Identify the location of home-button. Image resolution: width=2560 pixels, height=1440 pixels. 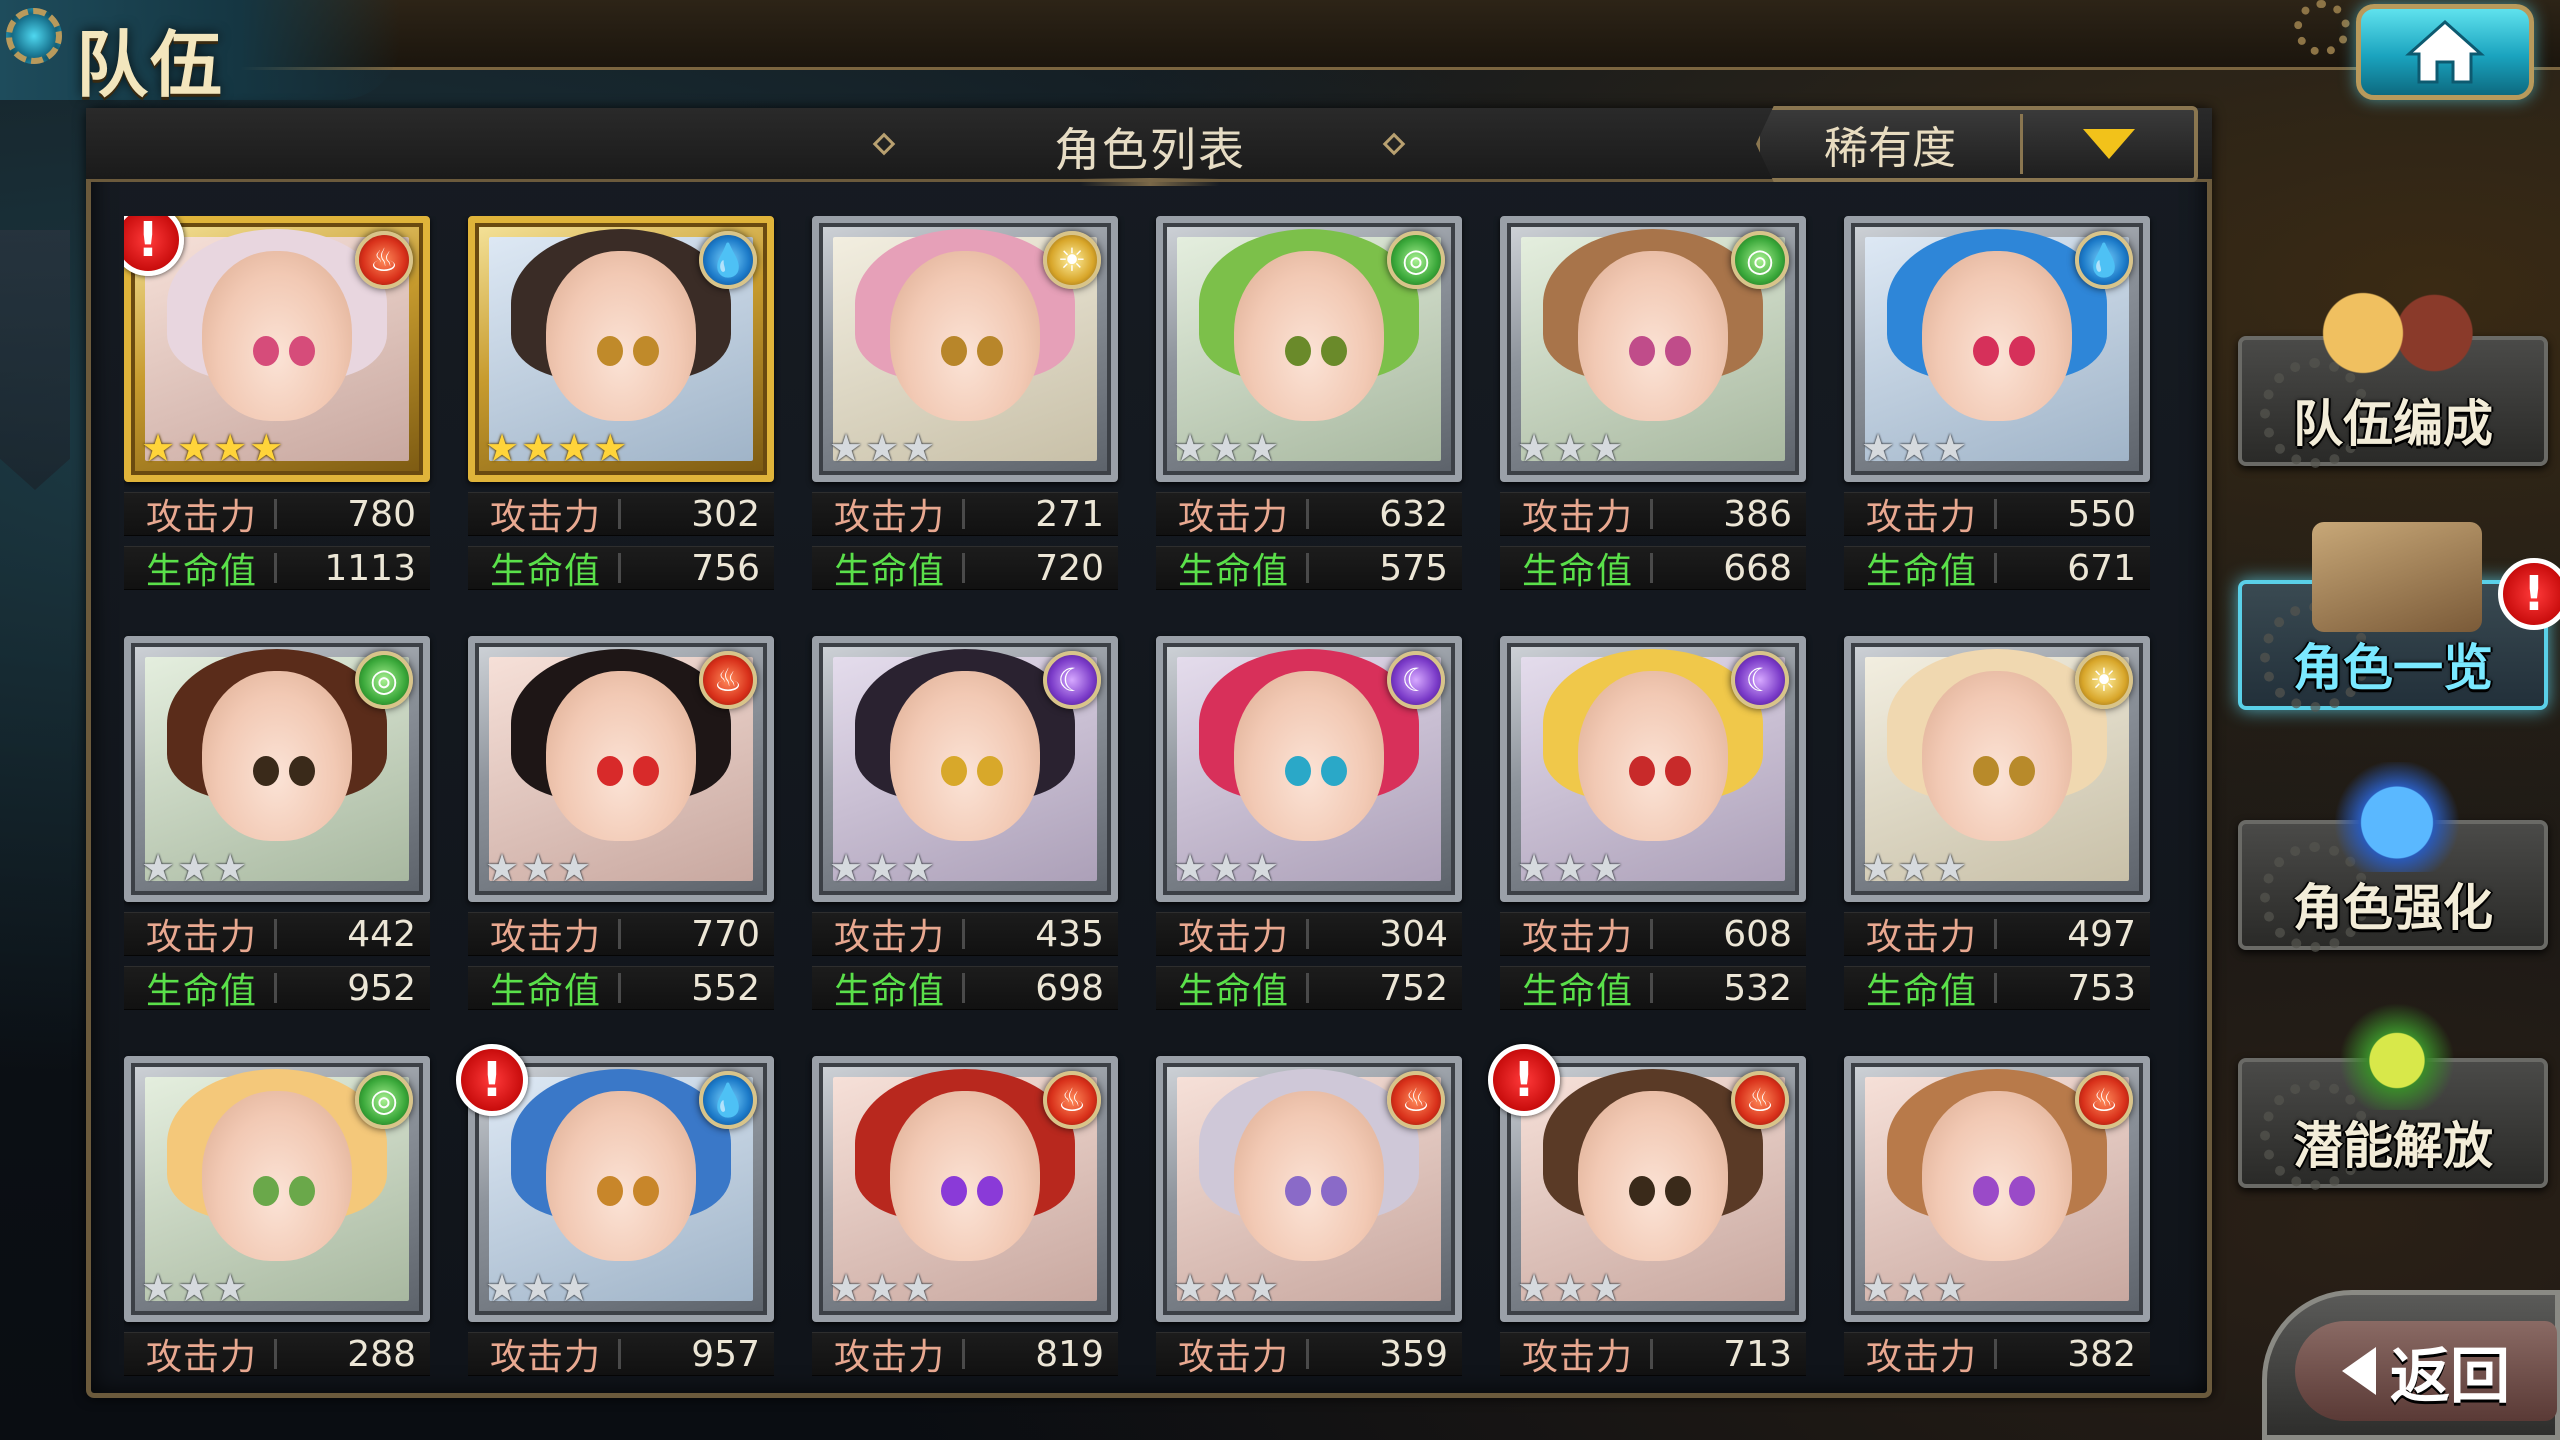
(2445, 52).